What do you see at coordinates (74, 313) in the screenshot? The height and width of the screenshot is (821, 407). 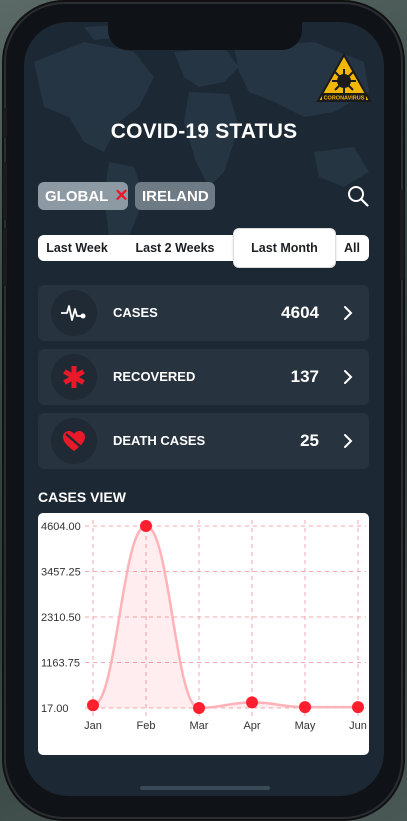 I see `heartbeat-icon` at bounding box center [74, 313].